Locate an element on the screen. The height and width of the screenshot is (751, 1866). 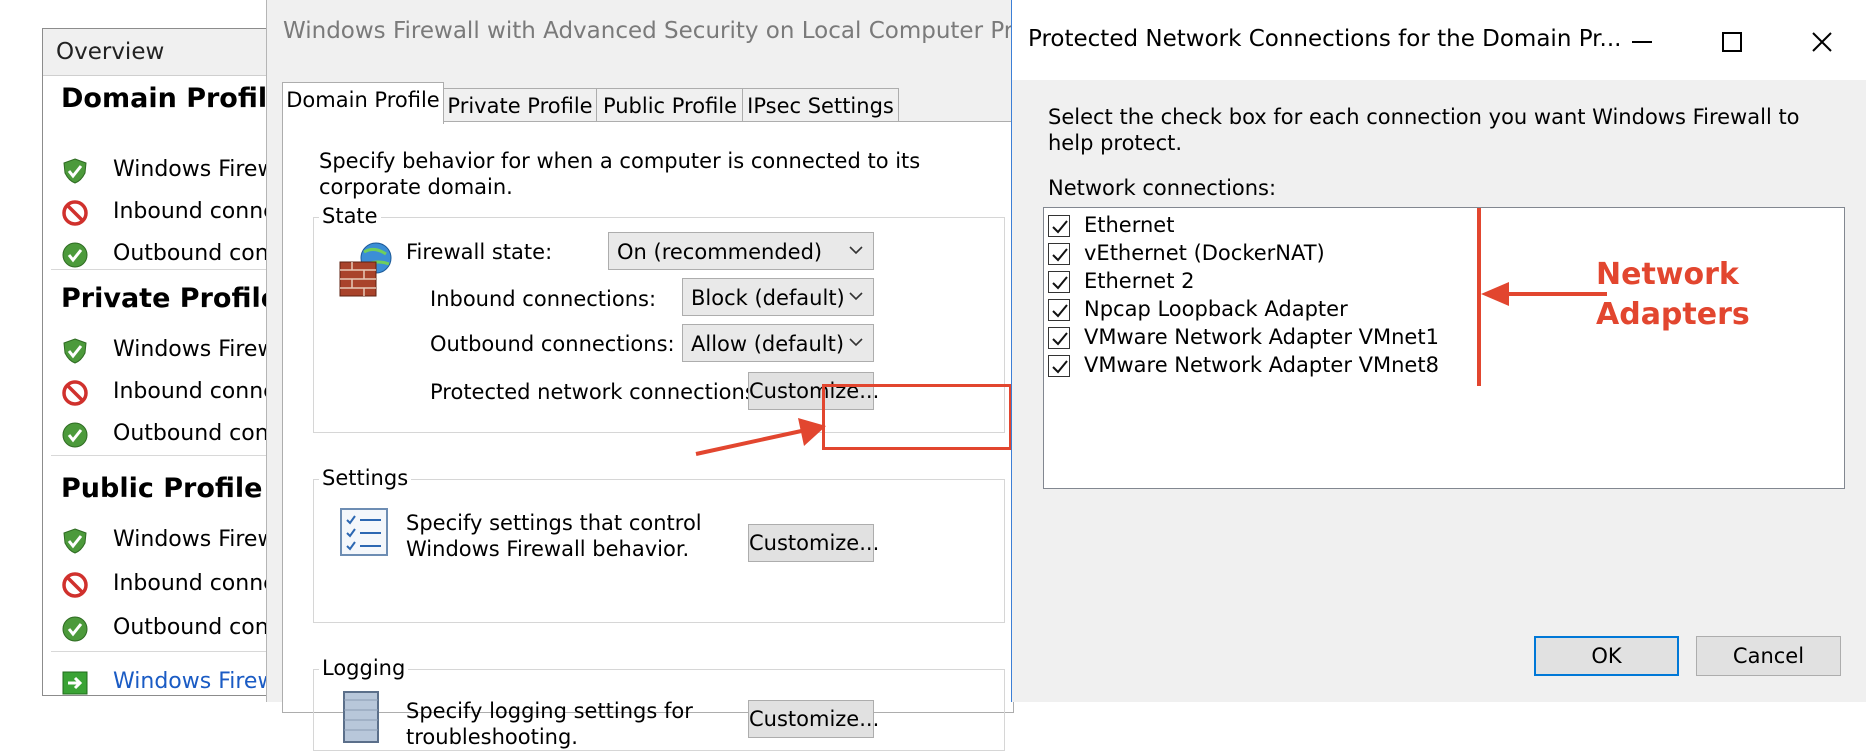
maximize-icon is located at coordinates (1732, 42).